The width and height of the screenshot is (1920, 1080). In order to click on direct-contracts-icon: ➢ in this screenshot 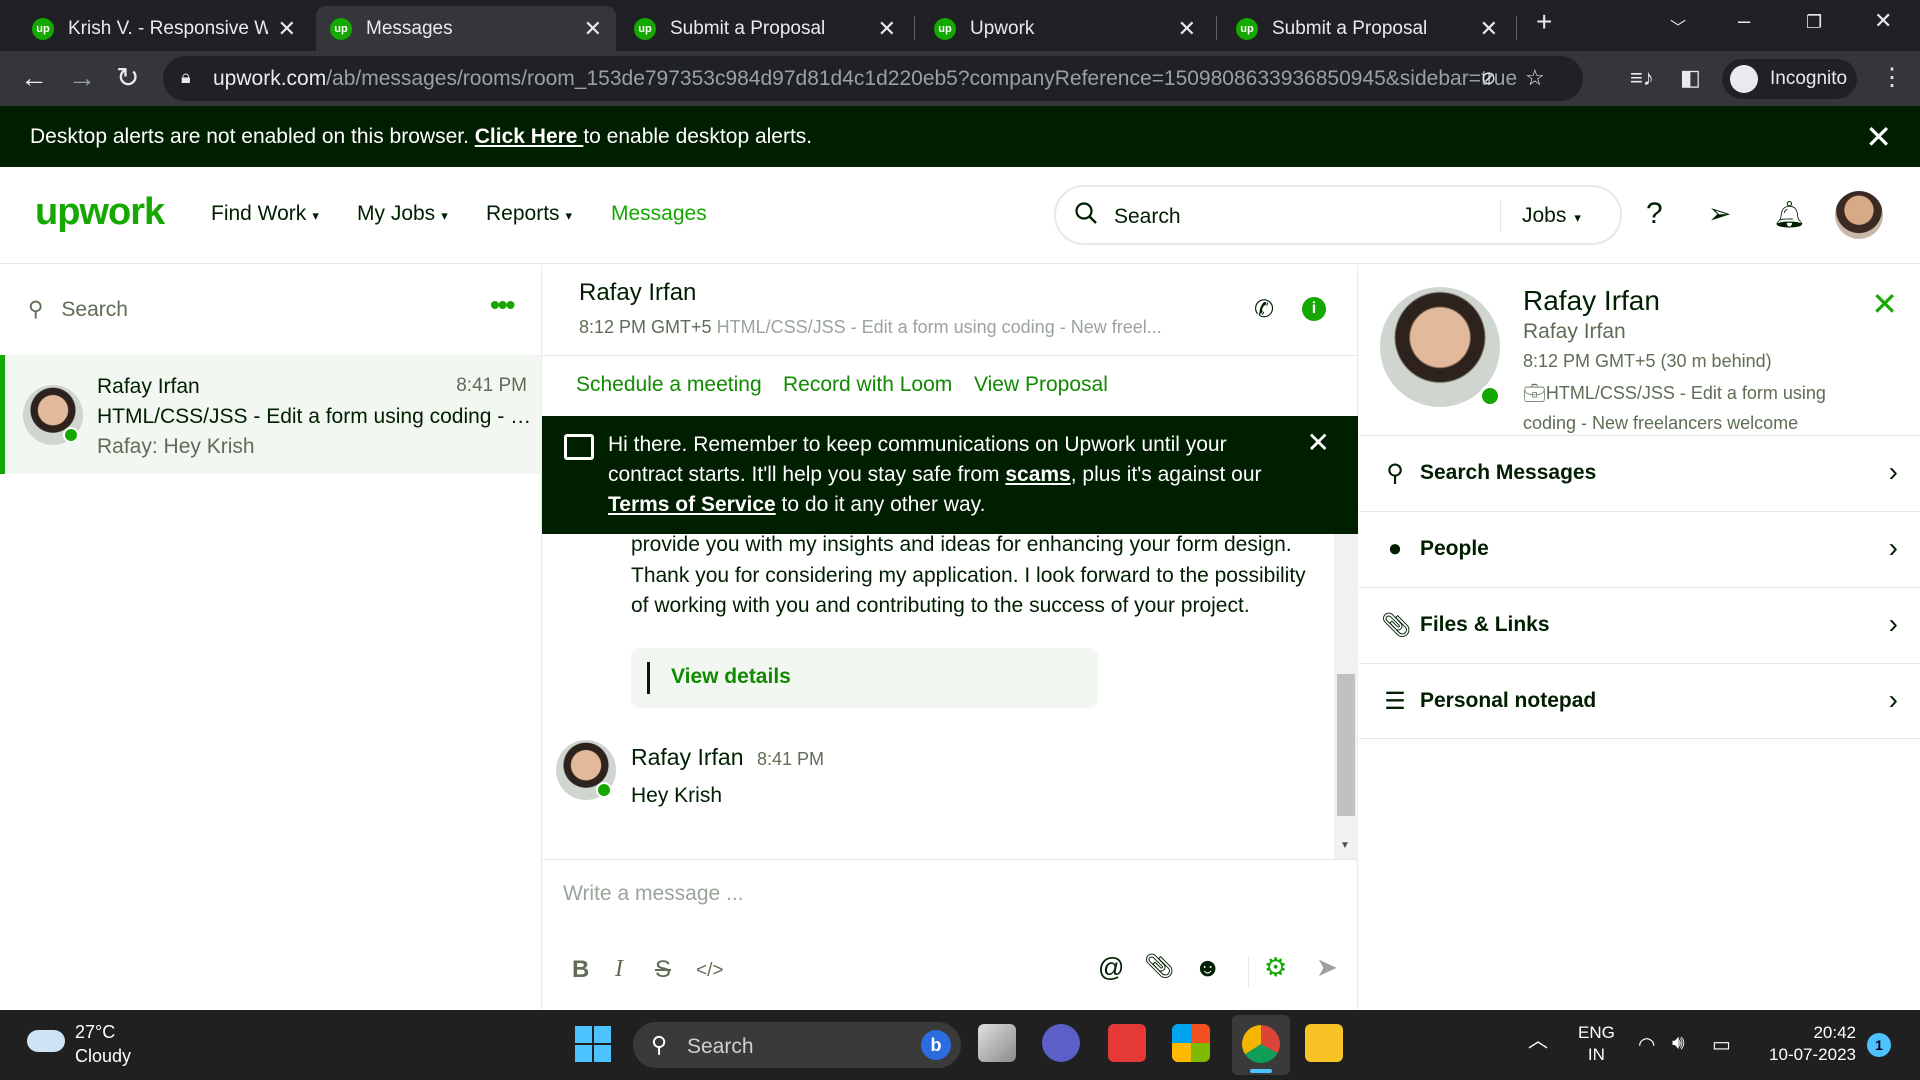, I will do `click(1719, 213)`.